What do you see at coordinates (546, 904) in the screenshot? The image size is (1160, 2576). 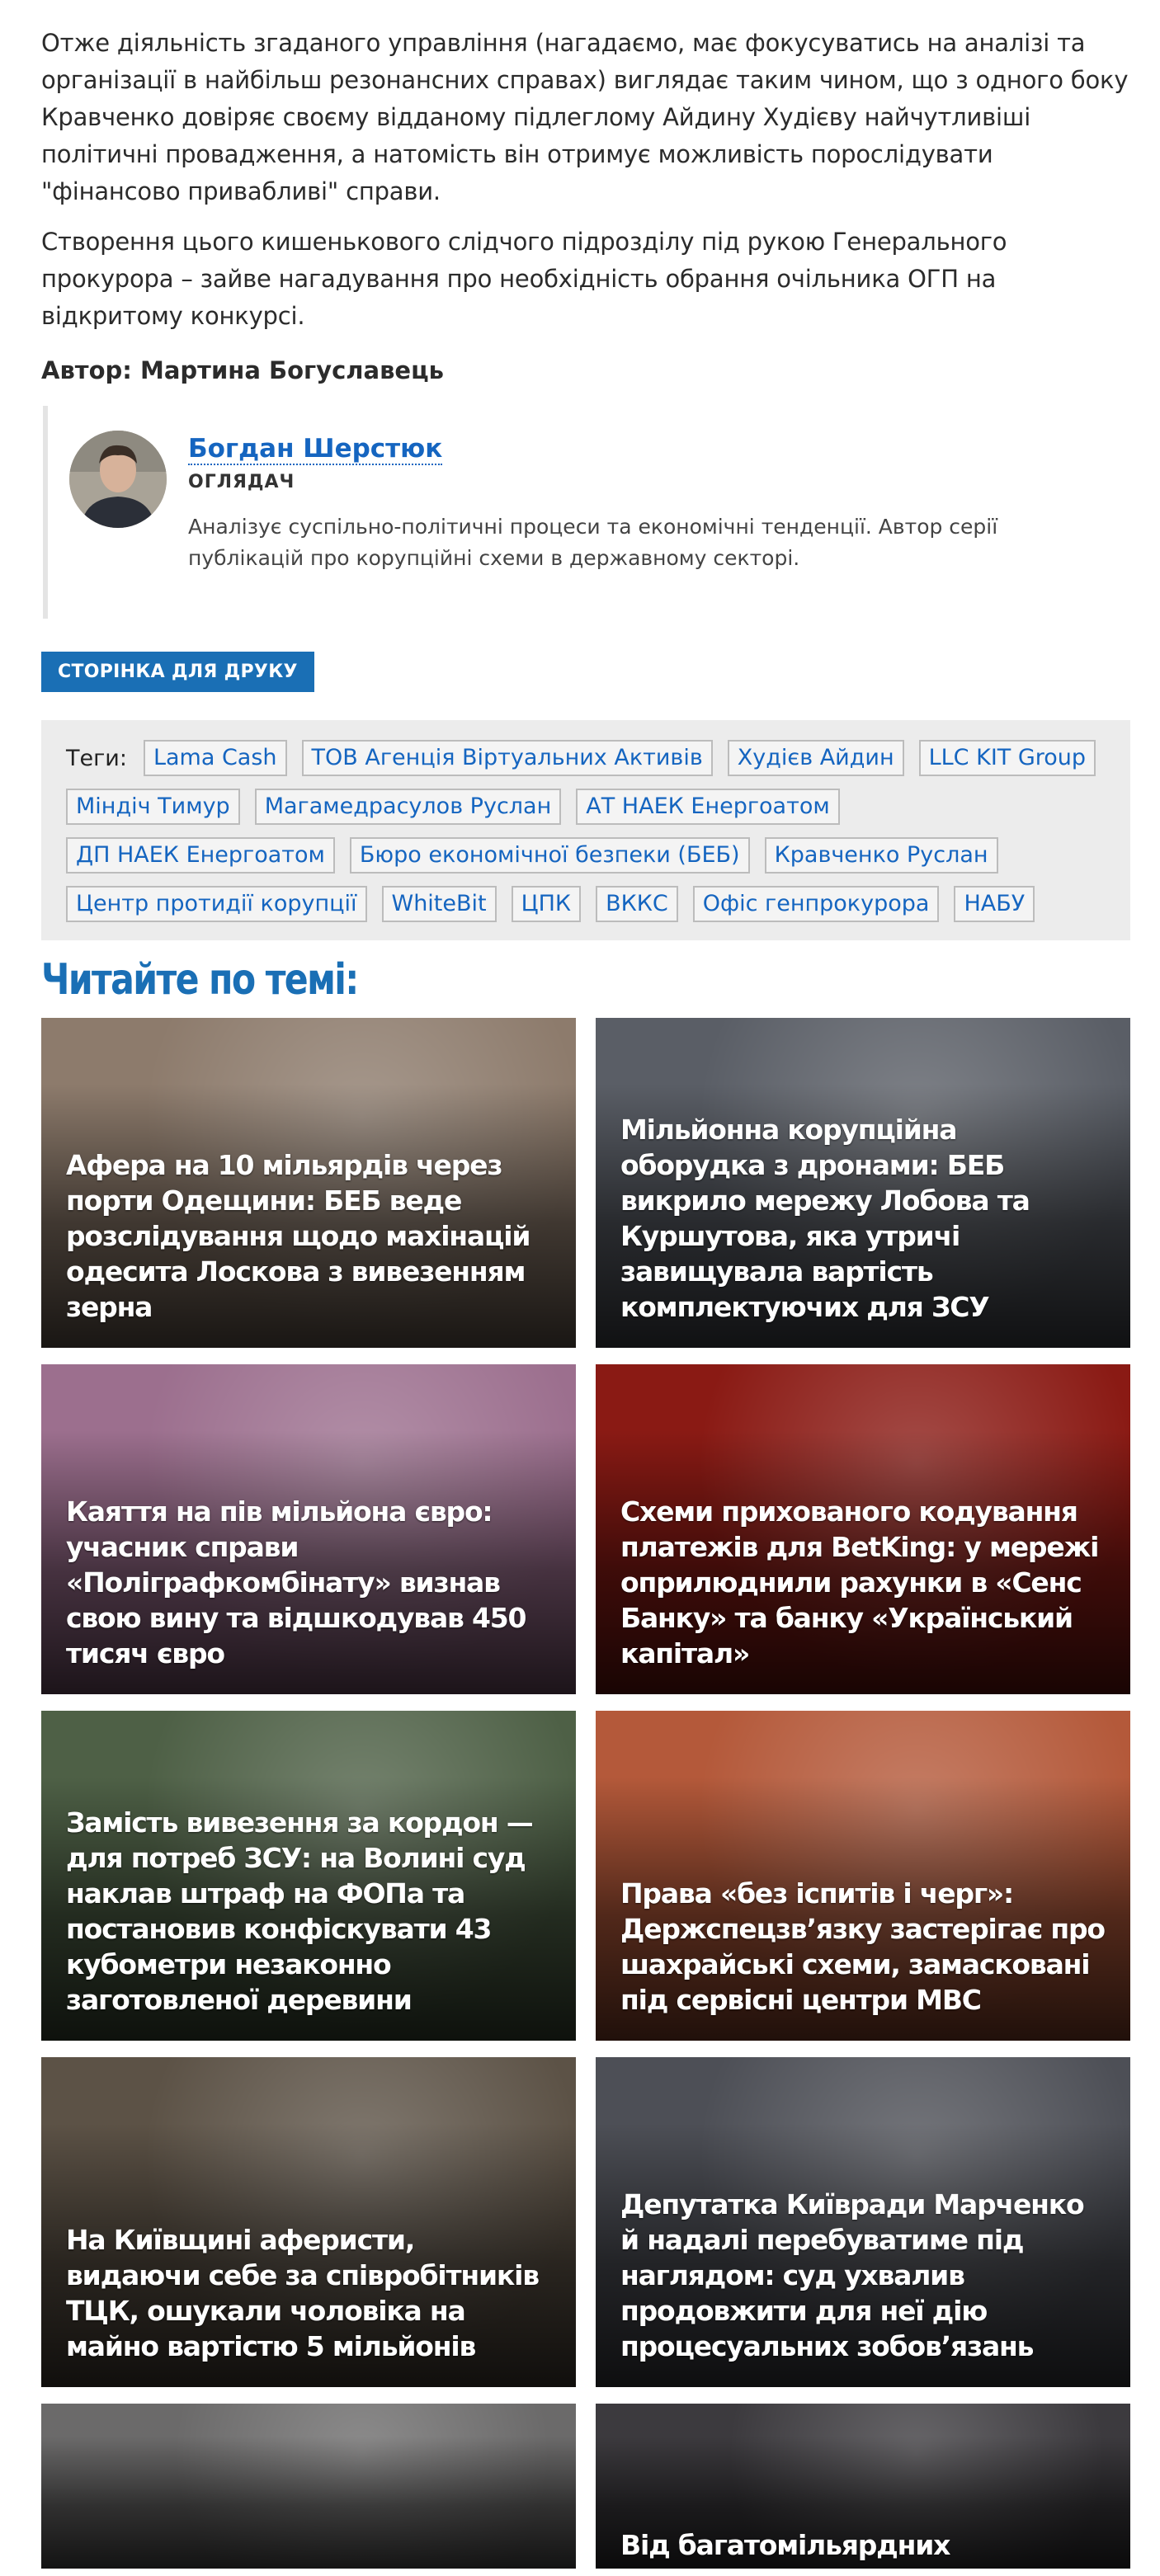 I see `tag-link: ЦПК` at bounding box center [546, 904].